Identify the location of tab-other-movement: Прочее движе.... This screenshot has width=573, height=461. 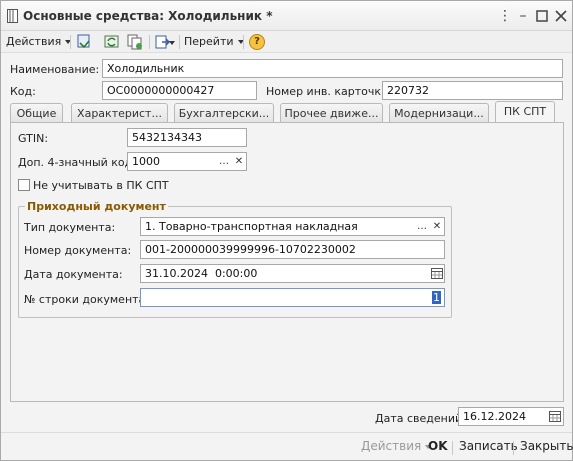
(331, 113).